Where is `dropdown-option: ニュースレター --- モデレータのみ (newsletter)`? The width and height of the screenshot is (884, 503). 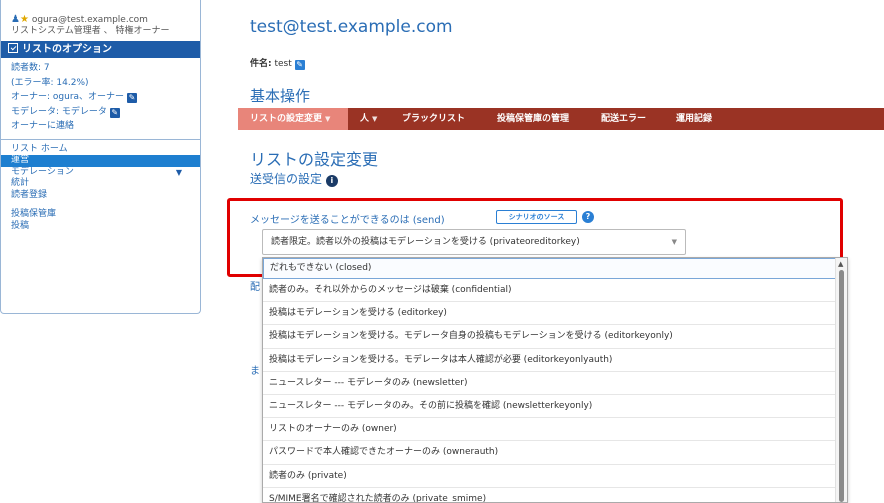 dropdown-option: ニュースレター --- モデレータのみ (newsletter) is located at coordinates (555, 383).